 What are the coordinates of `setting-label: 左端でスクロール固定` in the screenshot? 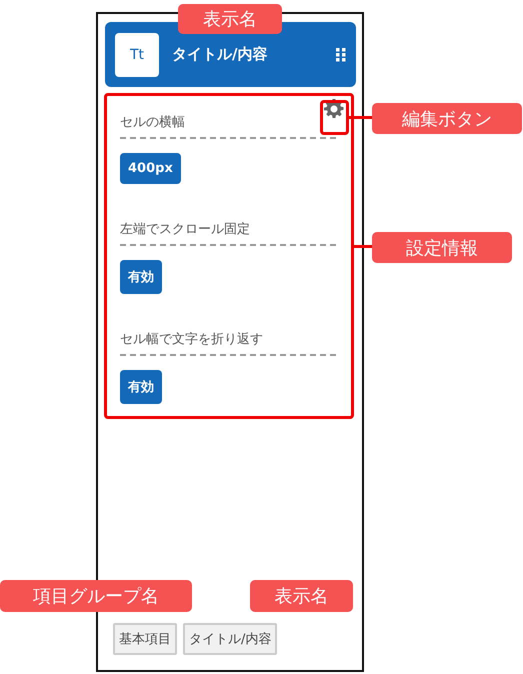 It's located at (228, 233).